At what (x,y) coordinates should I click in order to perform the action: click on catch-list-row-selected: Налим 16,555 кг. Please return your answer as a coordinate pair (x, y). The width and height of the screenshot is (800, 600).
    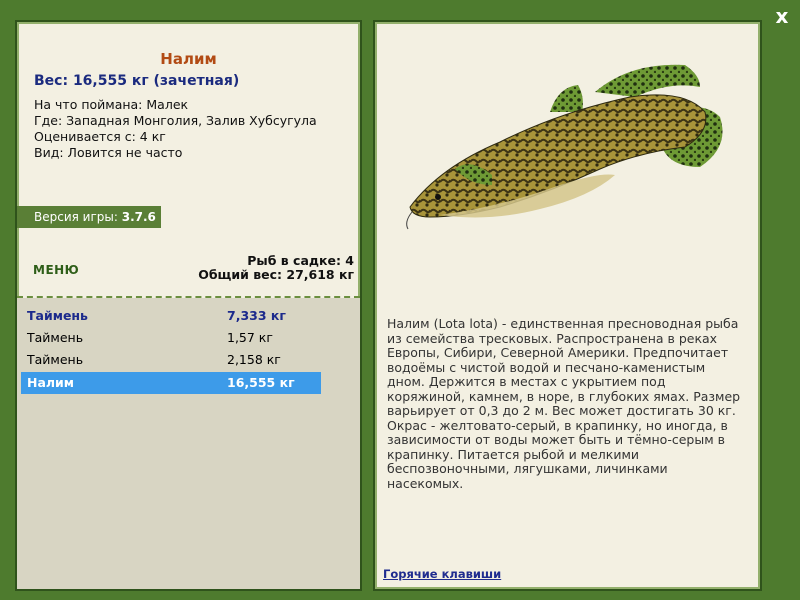
    Looking at the image, I should click on (171, 383).